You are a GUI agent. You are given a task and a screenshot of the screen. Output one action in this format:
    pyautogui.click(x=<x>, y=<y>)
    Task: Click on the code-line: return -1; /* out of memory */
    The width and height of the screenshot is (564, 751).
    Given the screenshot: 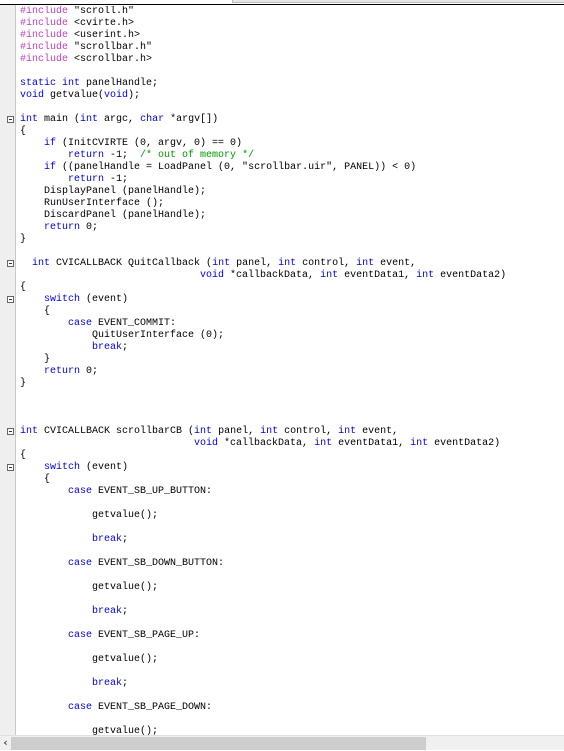 What is the action you would take?
    pyautogui.click(x=282, y=156)
    